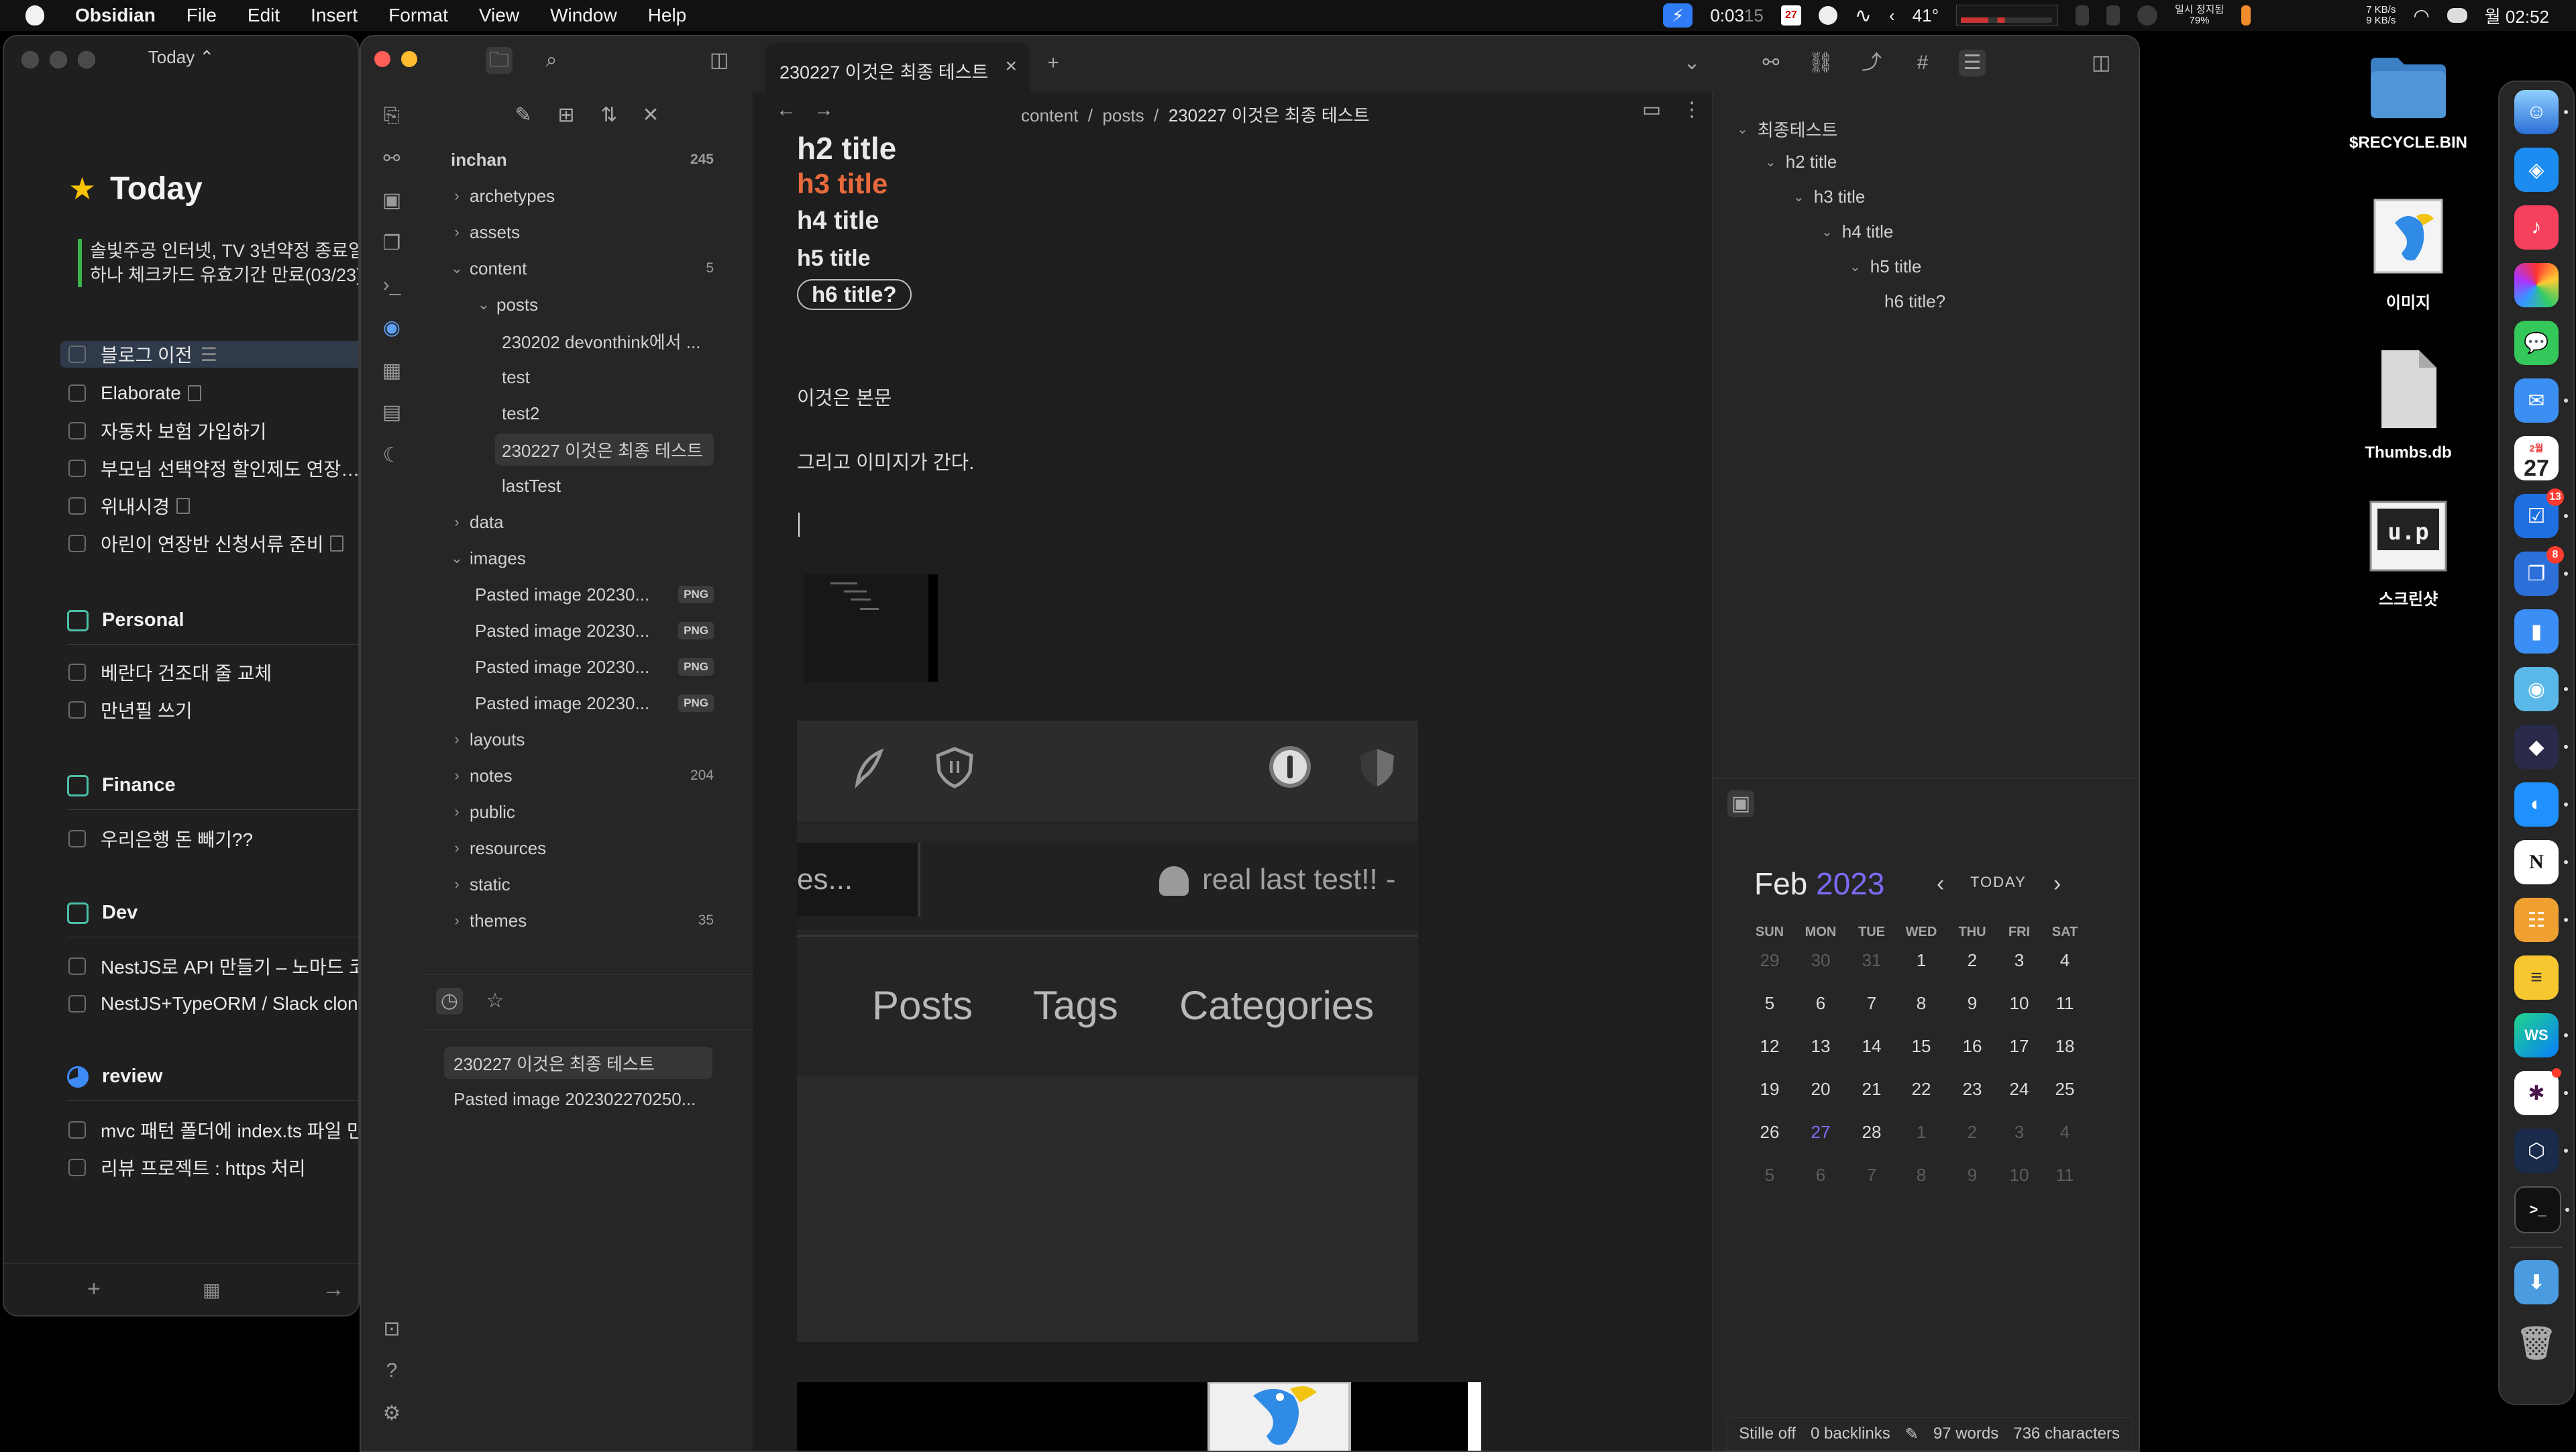 The image size is (2576, 1452). What do you see at coordinates (2541, 513) in the screenshot?
I see `todo-icon: ☑ 13` at bounding box center [2541, 513].